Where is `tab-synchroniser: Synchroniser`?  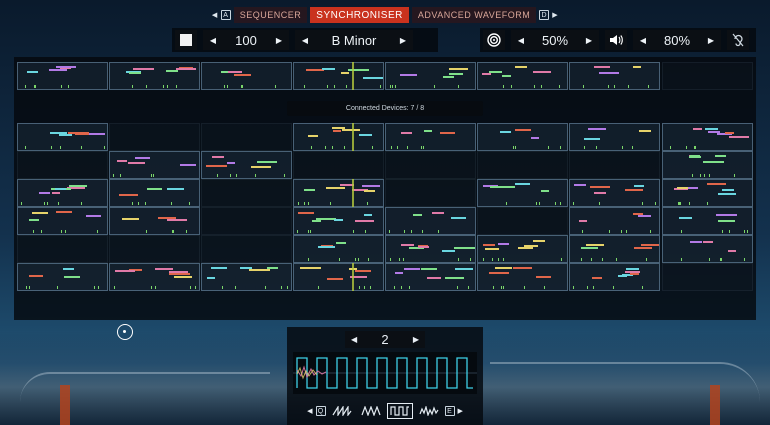
tab-synchroniser: Synchroniser is located at coordinates (359, 15).